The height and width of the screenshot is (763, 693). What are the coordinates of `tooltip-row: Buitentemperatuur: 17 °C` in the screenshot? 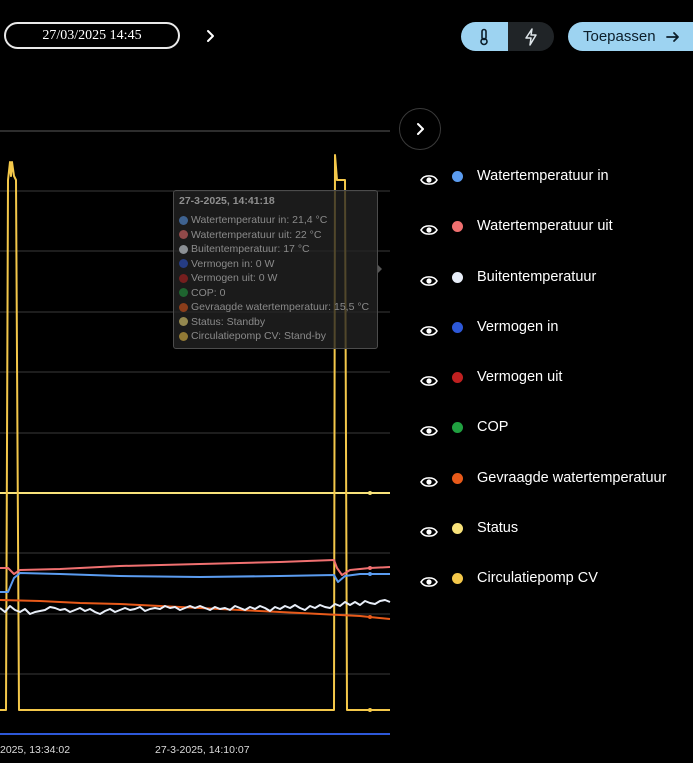 It's located at (275, 249).